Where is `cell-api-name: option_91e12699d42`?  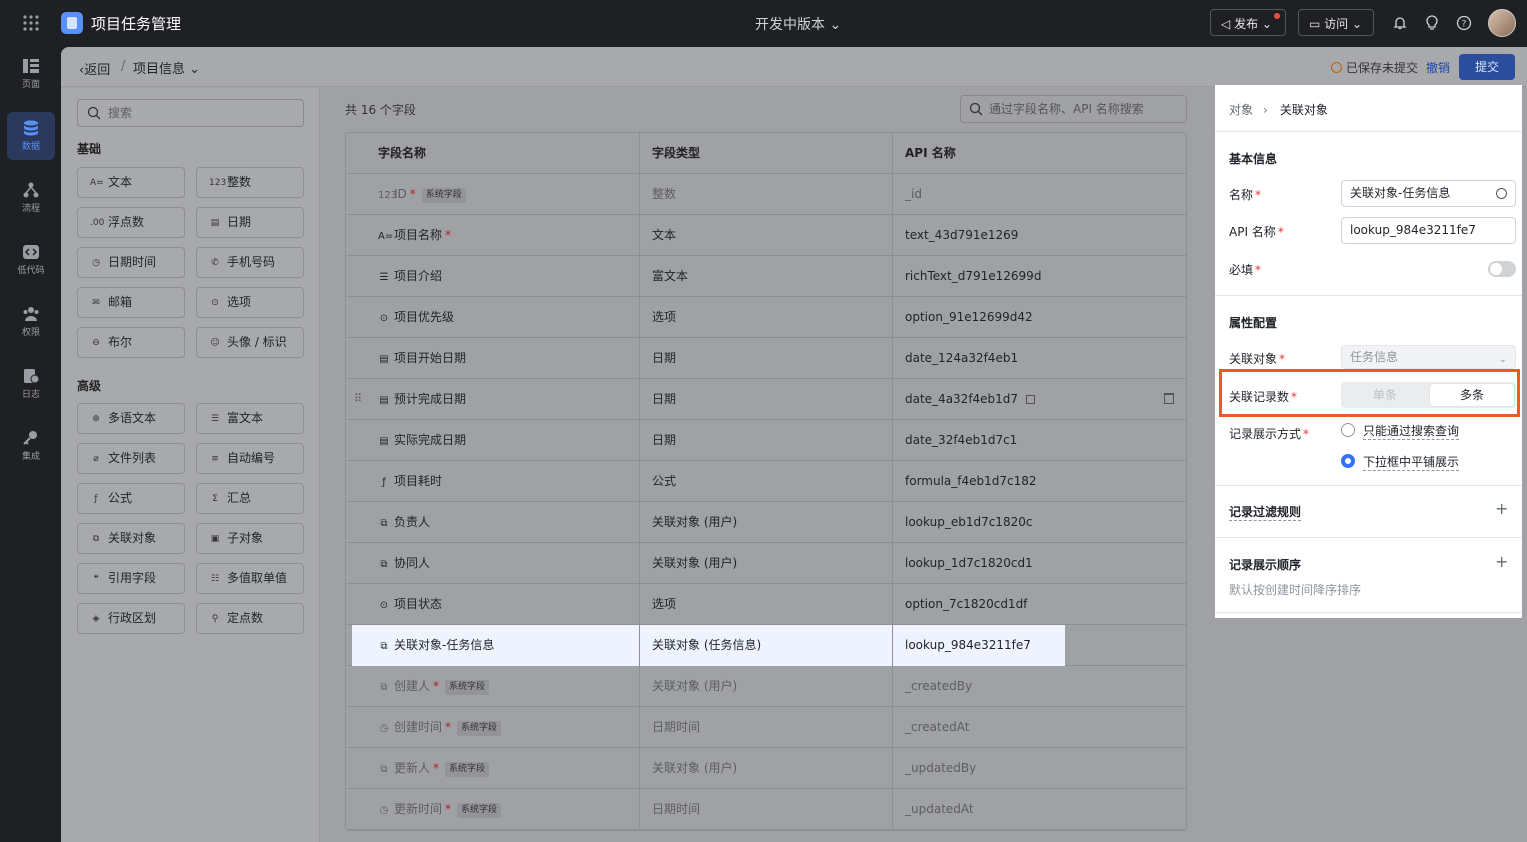
cell-api-name: option_91e12699d42 is located at coordinates (1039, 317).